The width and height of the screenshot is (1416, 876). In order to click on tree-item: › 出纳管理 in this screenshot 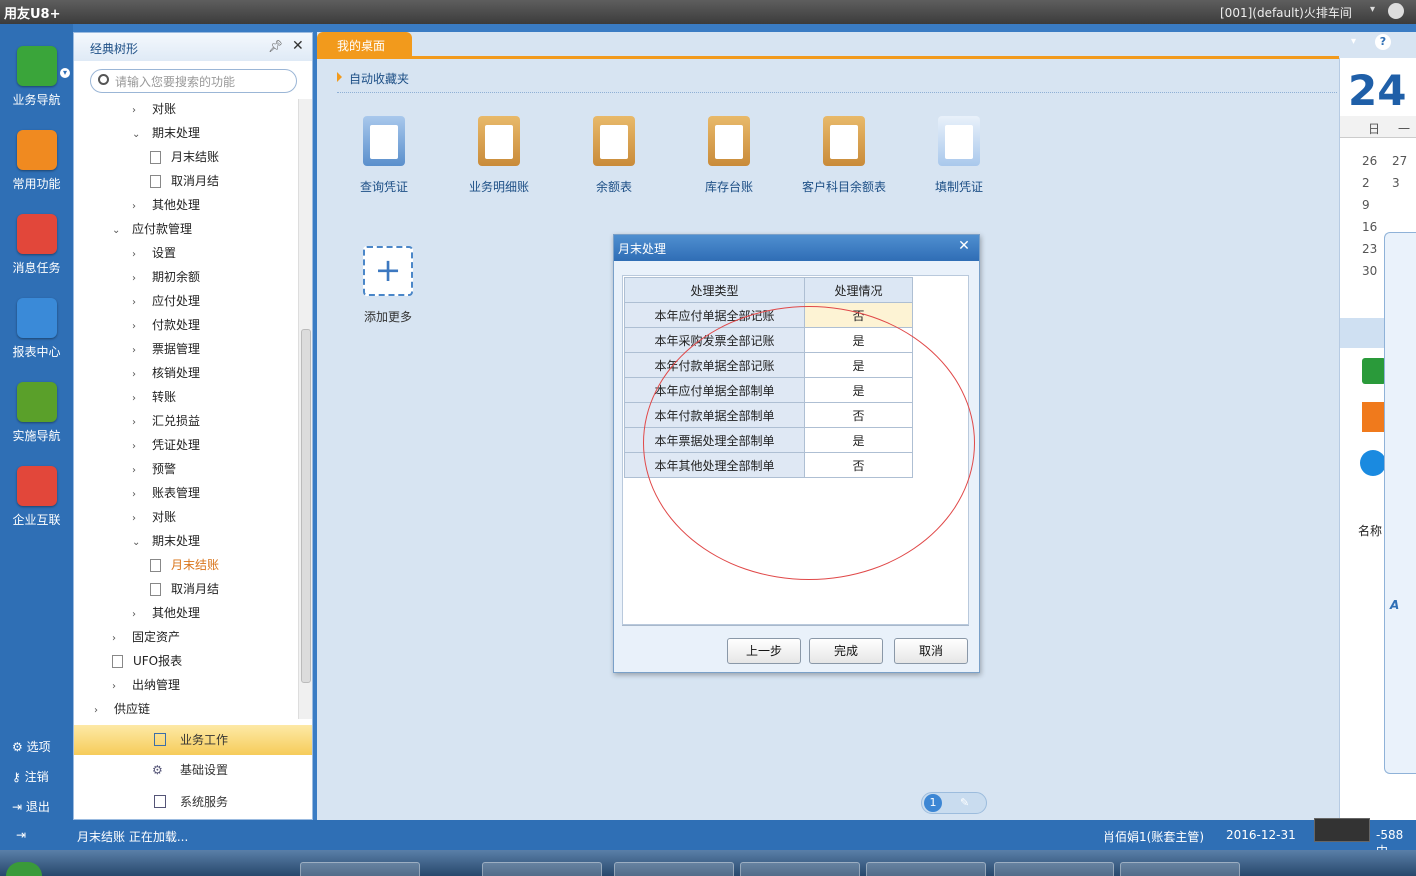, I will do `click(146, 685)`.